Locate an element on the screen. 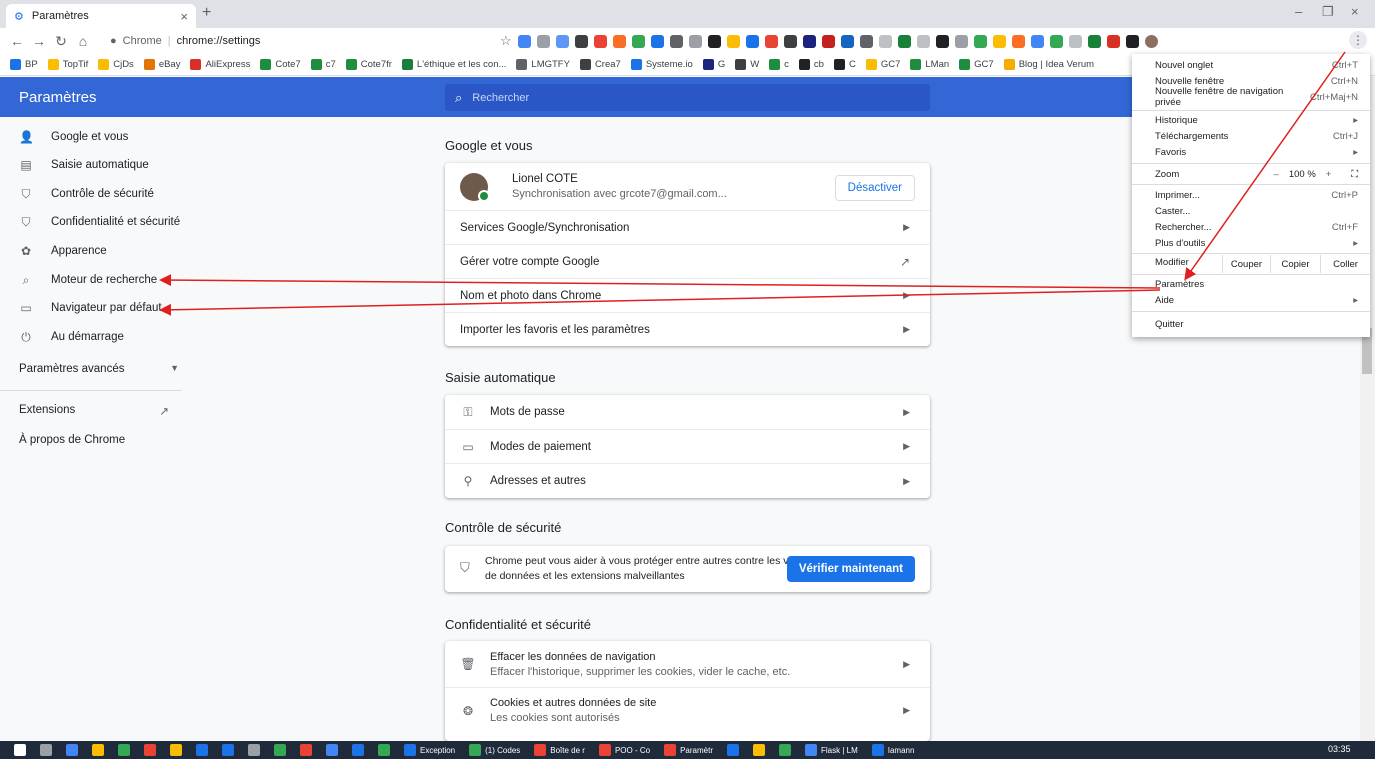 The image size is (1375, 759). home-icon: ⌂ is located at coordinates (83, 41).